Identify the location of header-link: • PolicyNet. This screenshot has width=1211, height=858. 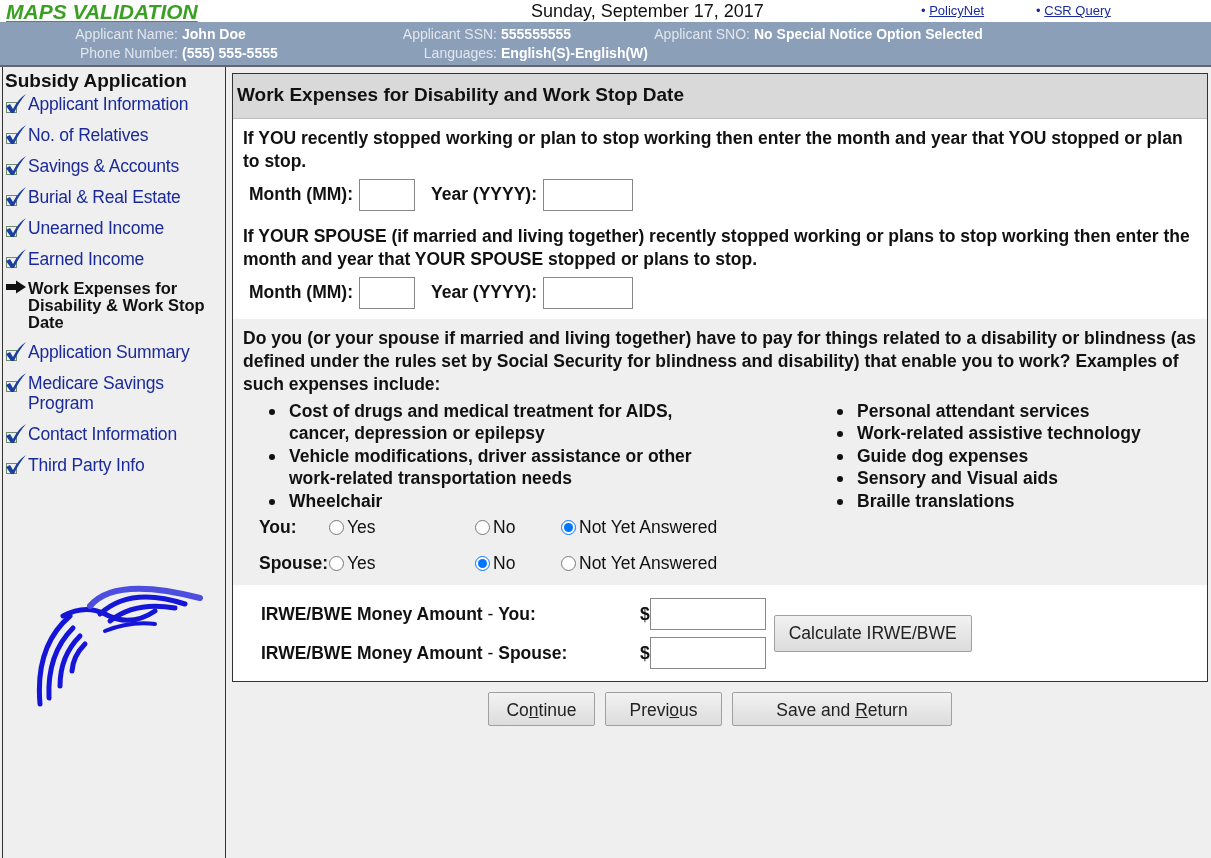
(953, 11).